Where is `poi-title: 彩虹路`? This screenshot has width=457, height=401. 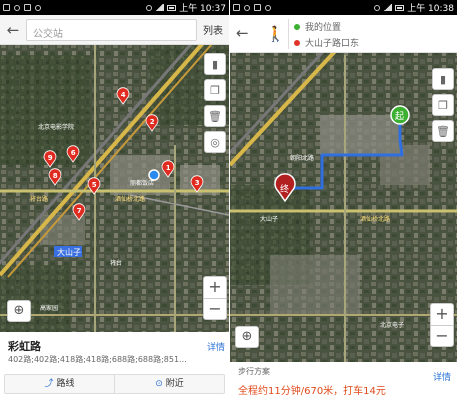 poi-title: 彩虹路 is located at coordinates (24, 346).